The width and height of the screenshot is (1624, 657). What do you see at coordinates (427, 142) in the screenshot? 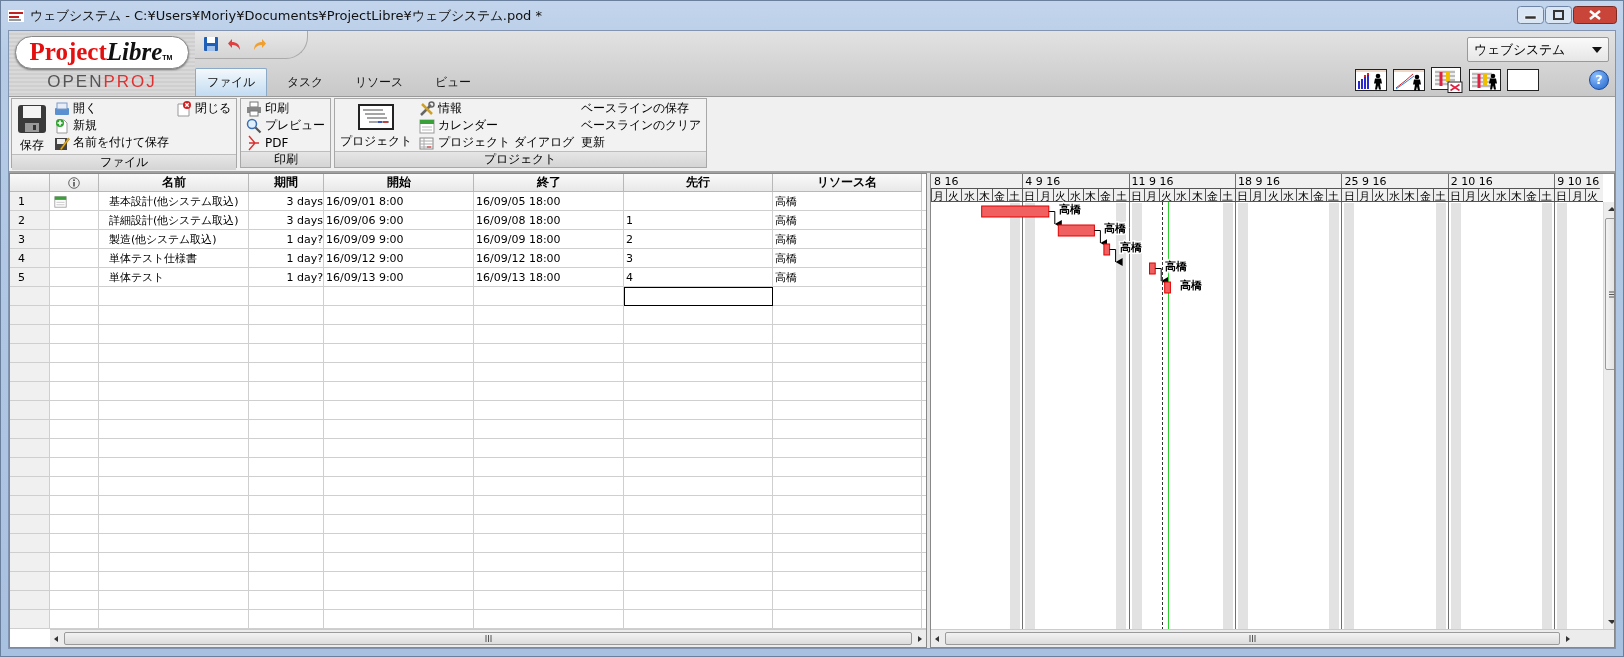
I see `table-icon` at bounding box center [427, 142].